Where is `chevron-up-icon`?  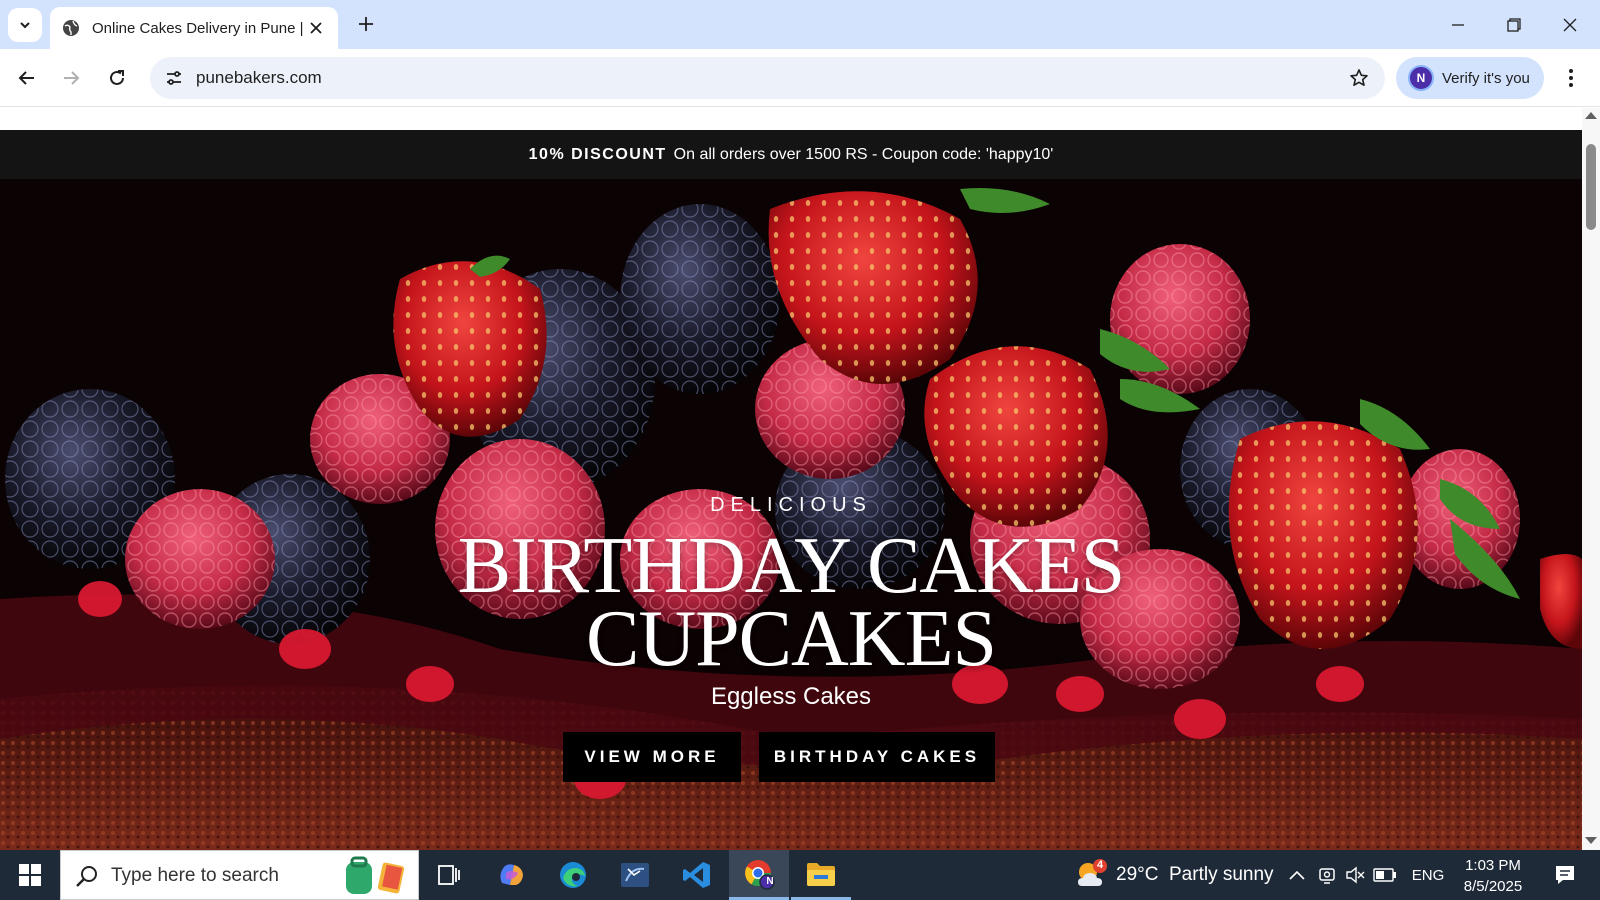
chevron-up-icon is located at coordinates (1297, 875).